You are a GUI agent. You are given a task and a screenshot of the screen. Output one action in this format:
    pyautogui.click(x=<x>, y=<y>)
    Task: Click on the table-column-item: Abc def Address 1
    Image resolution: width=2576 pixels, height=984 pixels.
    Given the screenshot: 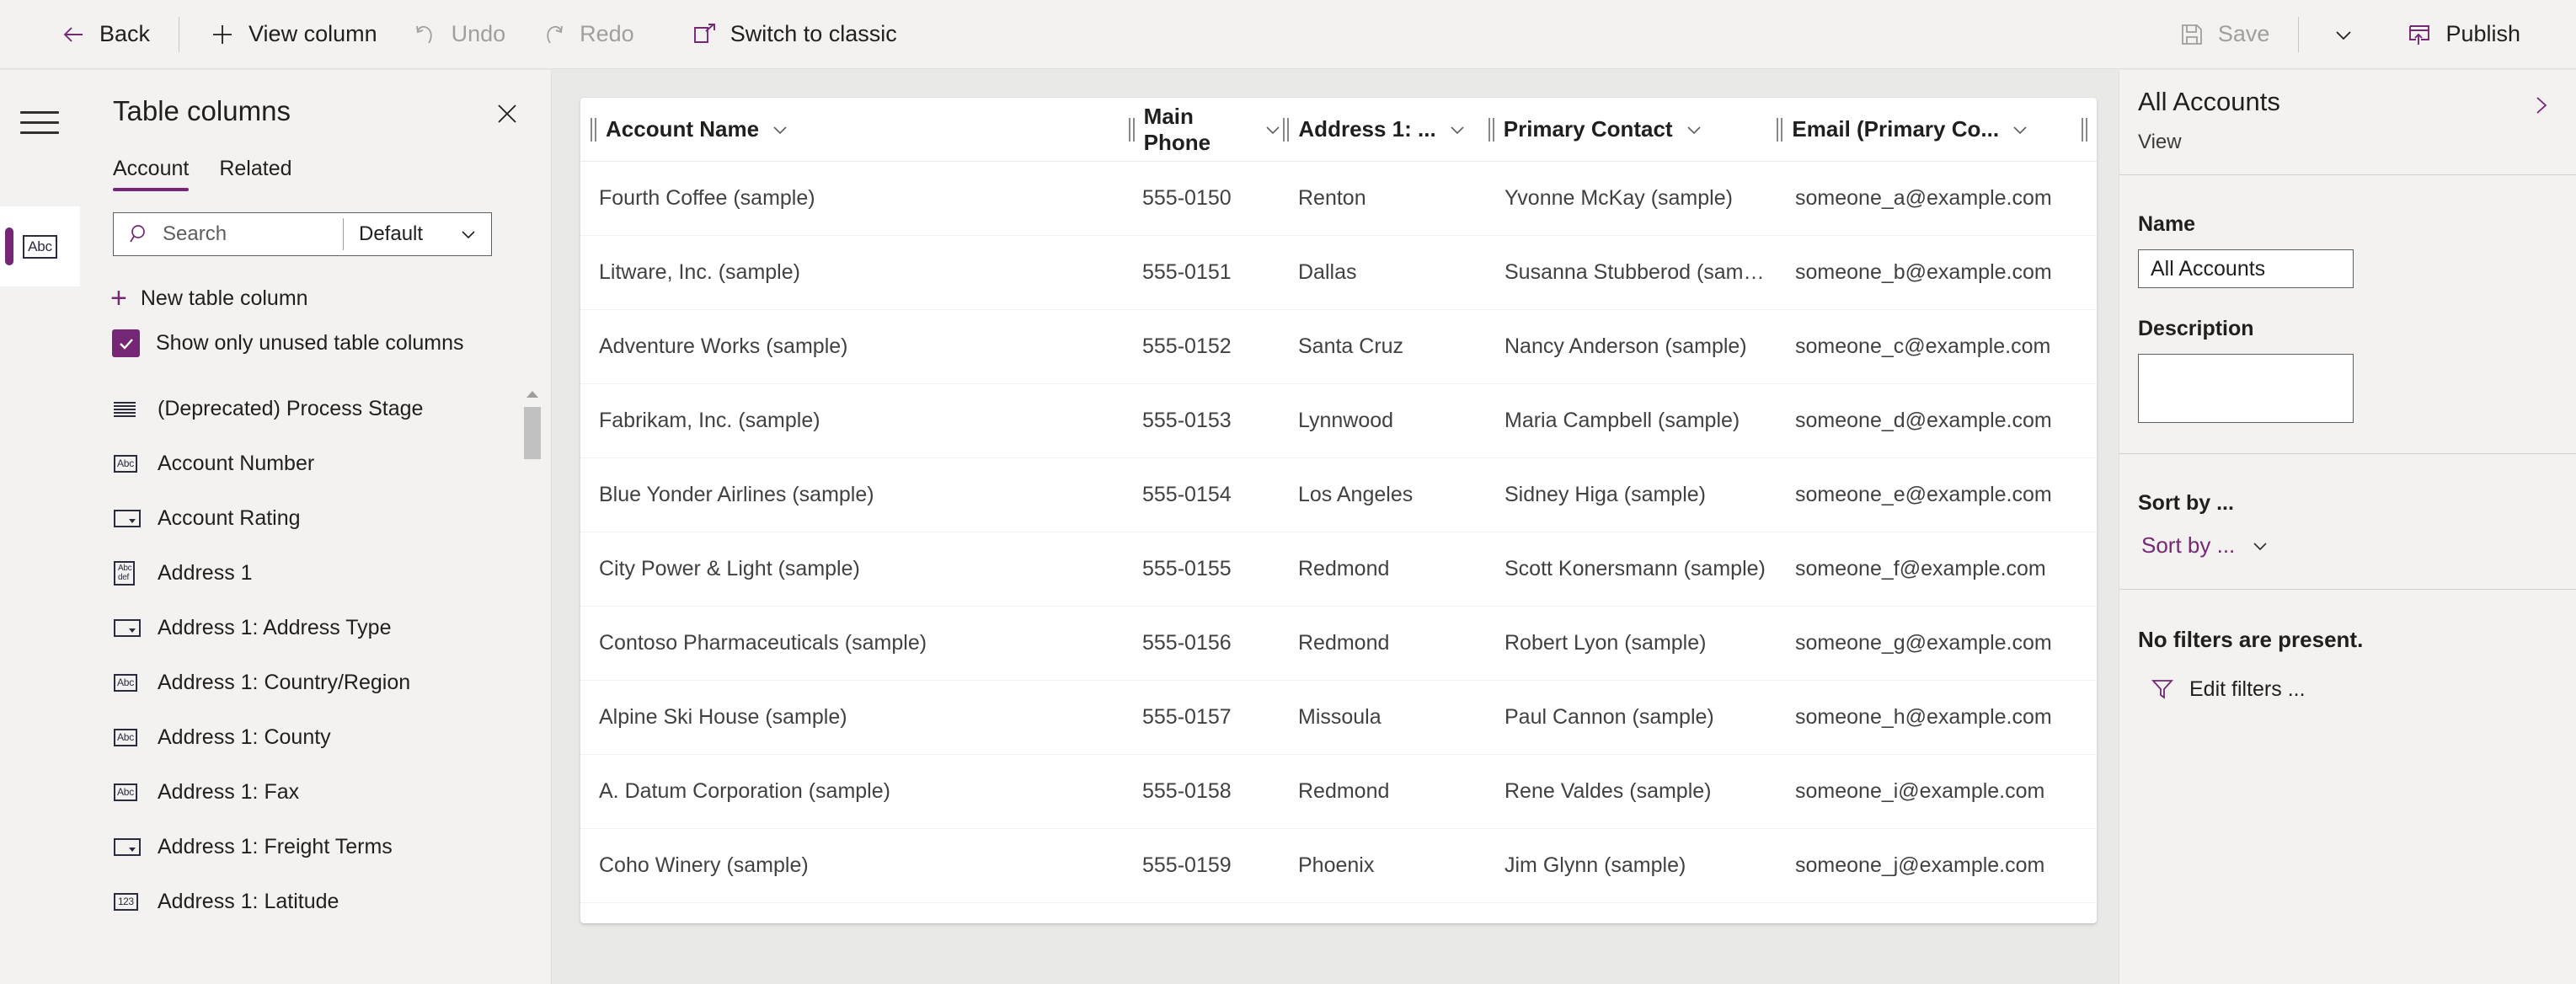 What is the action you would take?
    pyautogui.click(x=315, y=573)
    